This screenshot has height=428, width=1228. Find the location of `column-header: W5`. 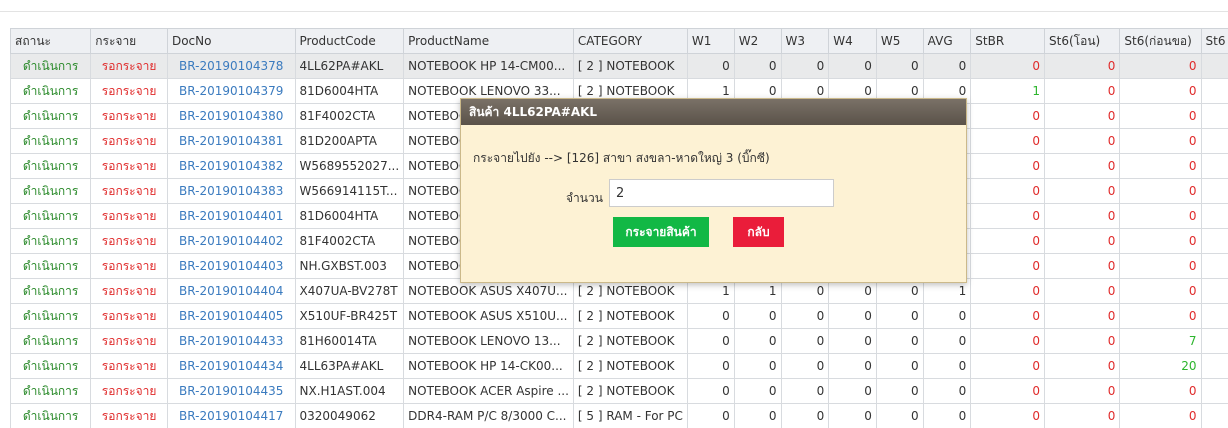

column-header: W5 is located at coordinates (899, 41).